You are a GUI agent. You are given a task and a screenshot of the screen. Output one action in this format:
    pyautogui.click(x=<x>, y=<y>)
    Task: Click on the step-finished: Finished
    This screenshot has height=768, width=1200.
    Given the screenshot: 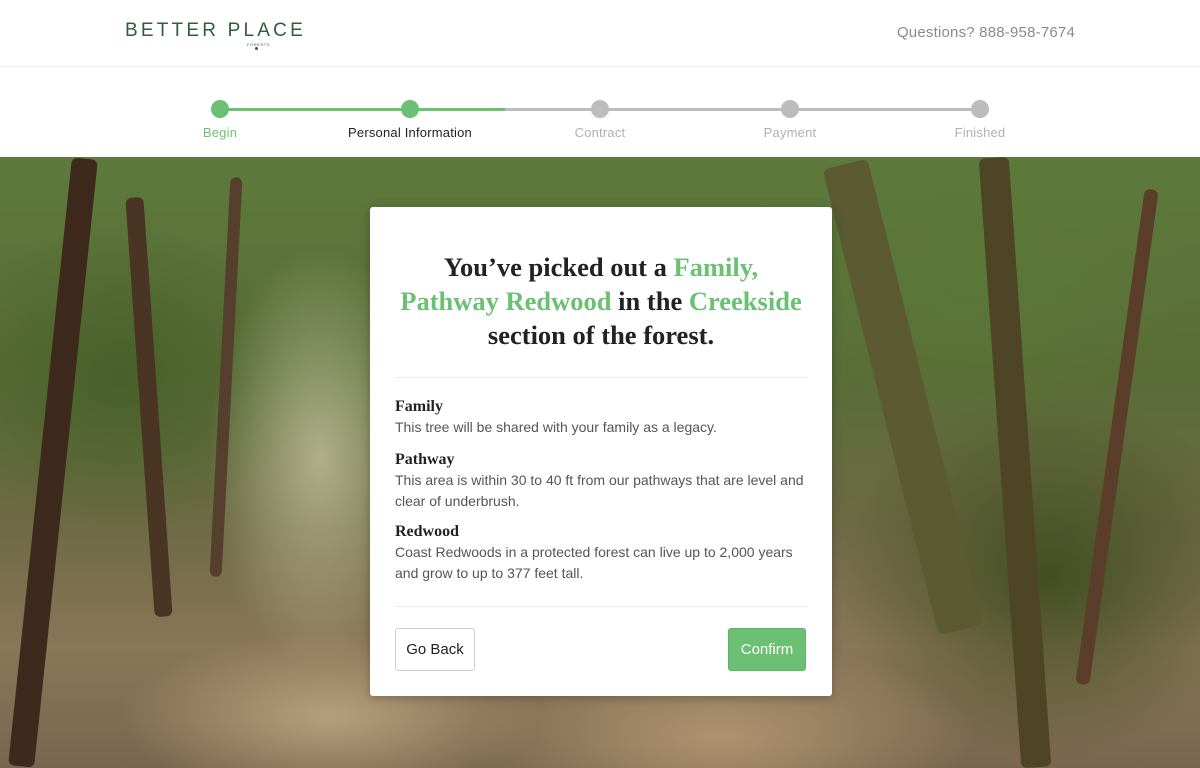 What is the action you would take?
    pyautogui.click(x=980, y=120)
    